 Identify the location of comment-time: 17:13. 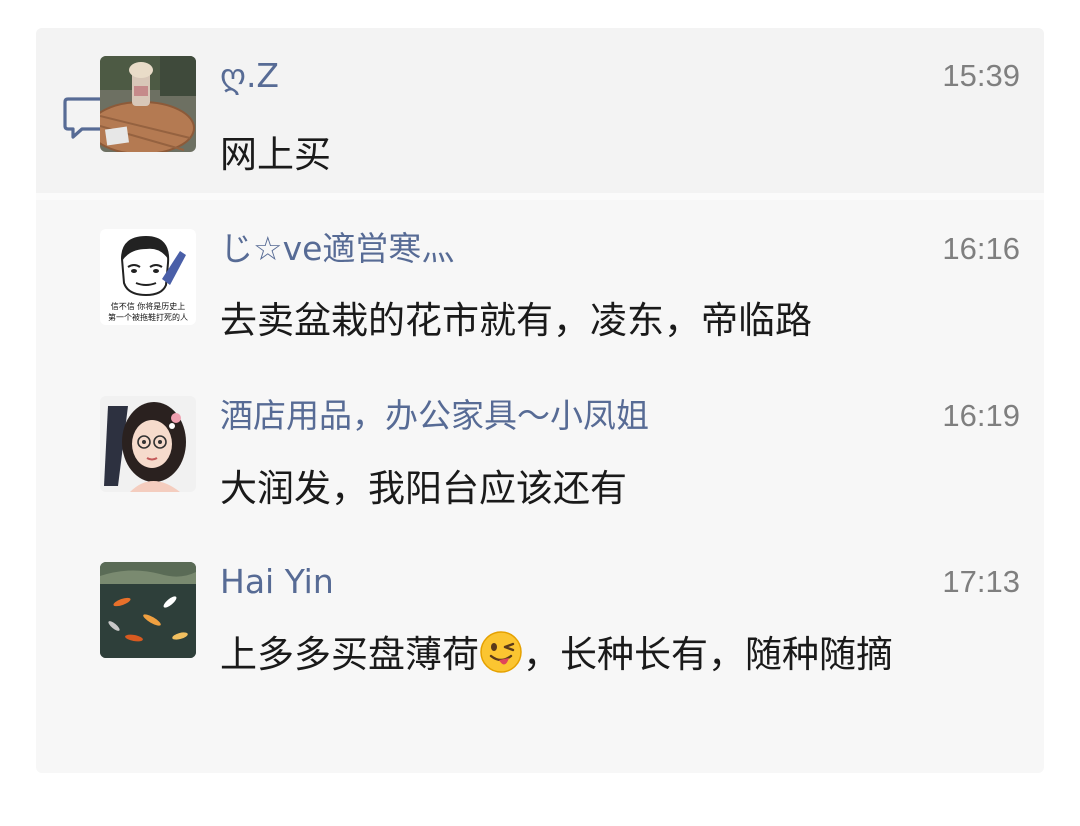
(981, 581).